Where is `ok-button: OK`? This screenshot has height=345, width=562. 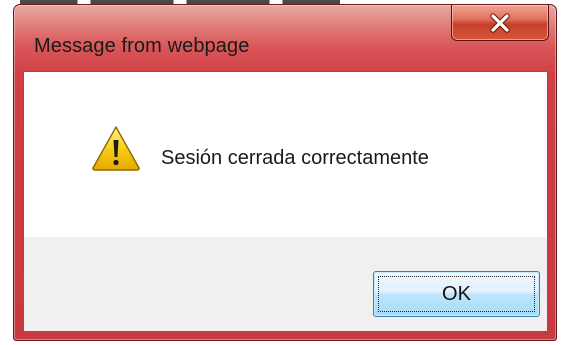
ok-button: OK is located at coordinates (456, 294).